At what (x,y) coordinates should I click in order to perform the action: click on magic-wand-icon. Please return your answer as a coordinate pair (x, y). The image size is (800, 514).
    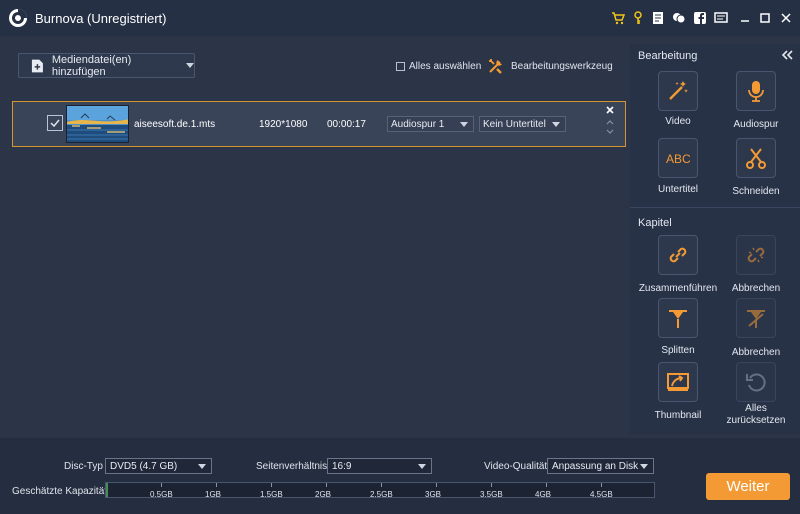
    Looking at the image, I should click on (678, 90).